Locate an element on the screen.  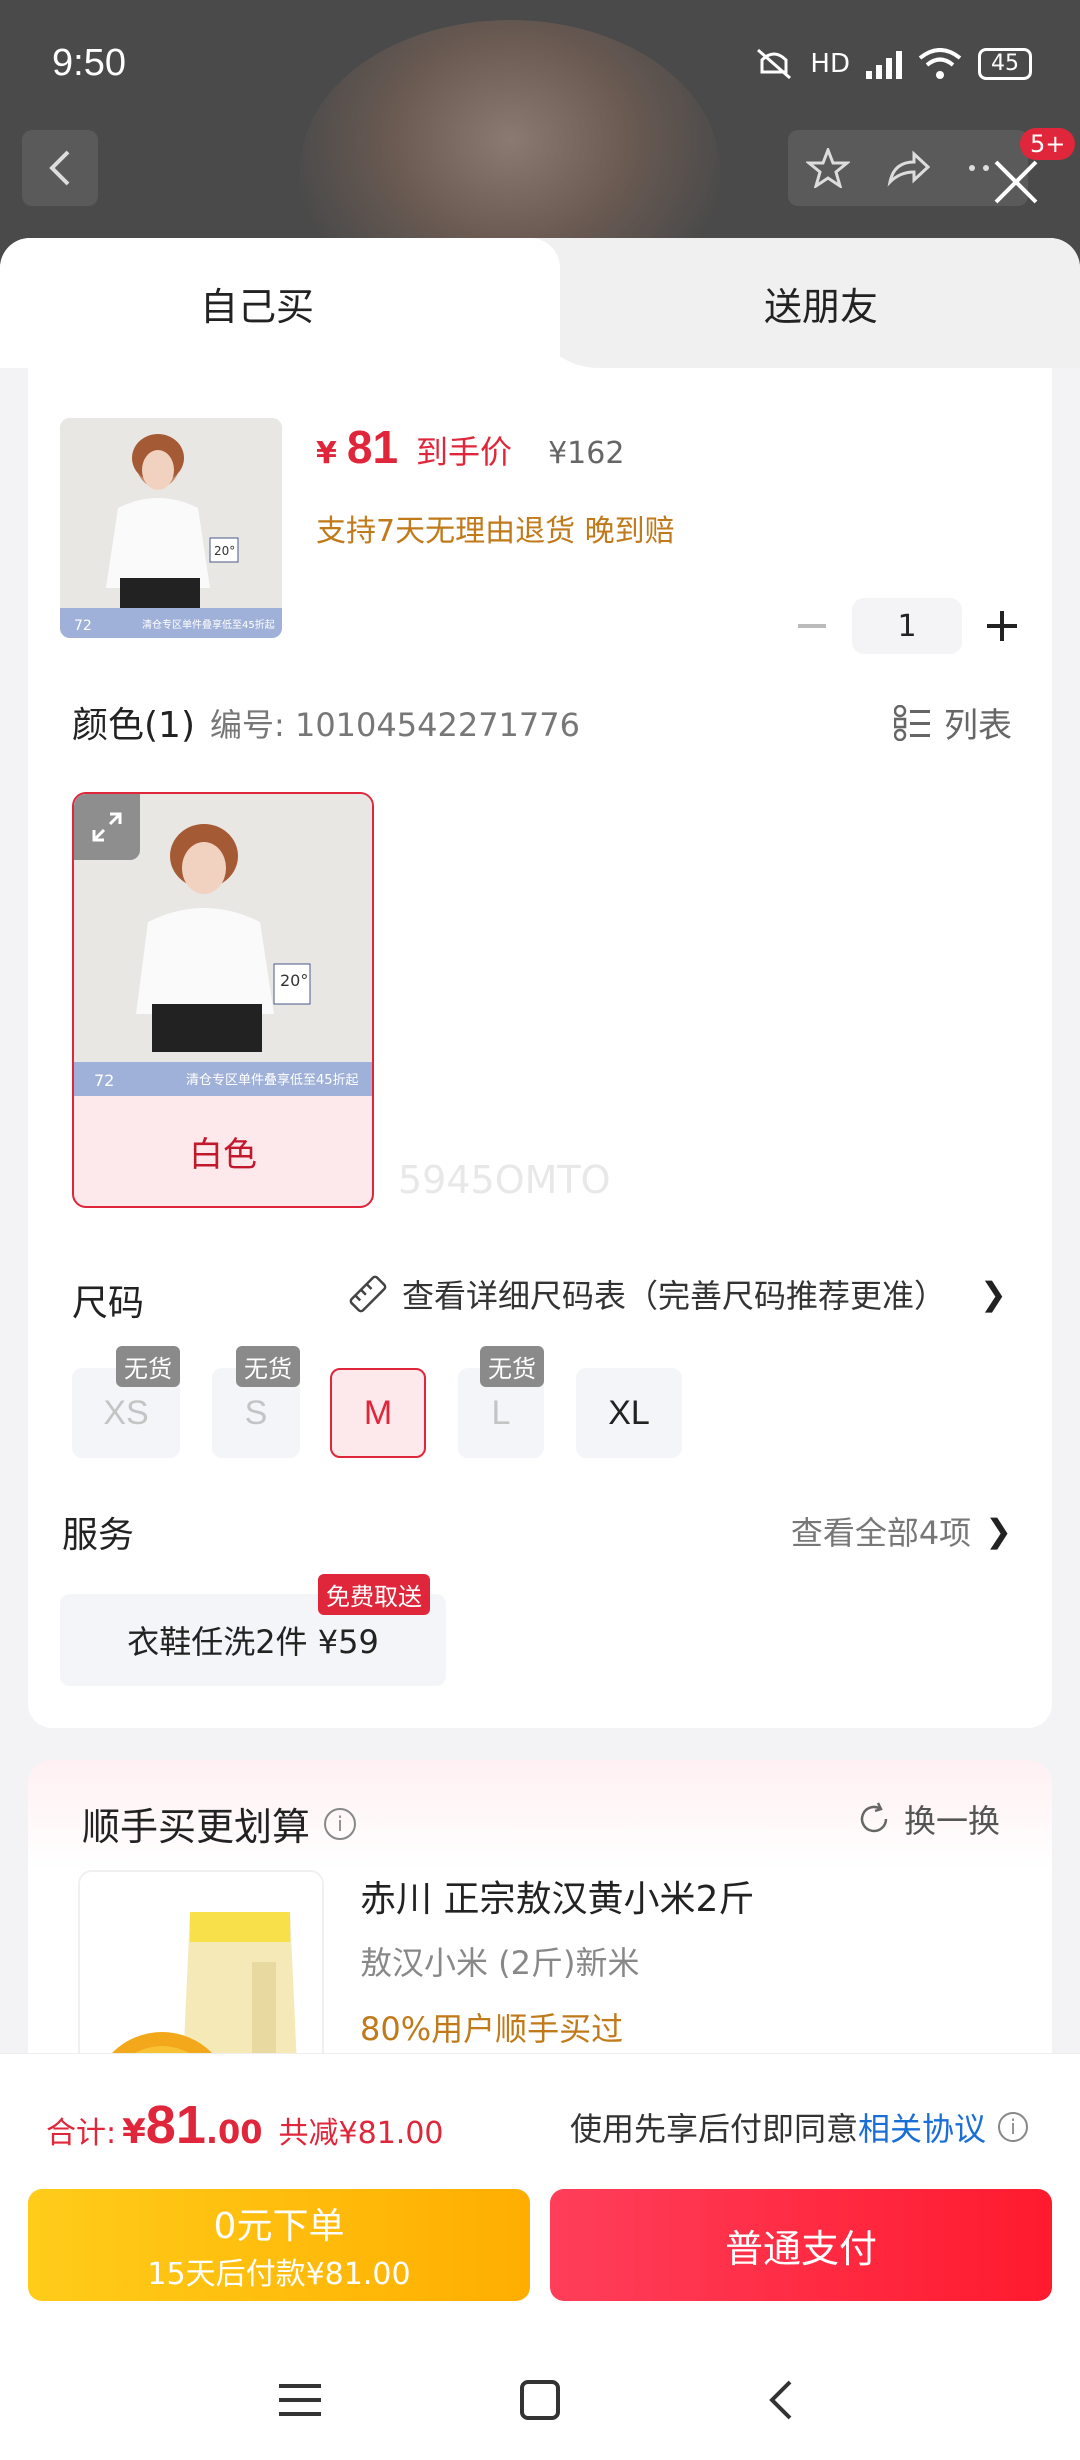
color-option-banner: 清仓专区单件叠享低至45折起 is located at coordinates (272, 1080).